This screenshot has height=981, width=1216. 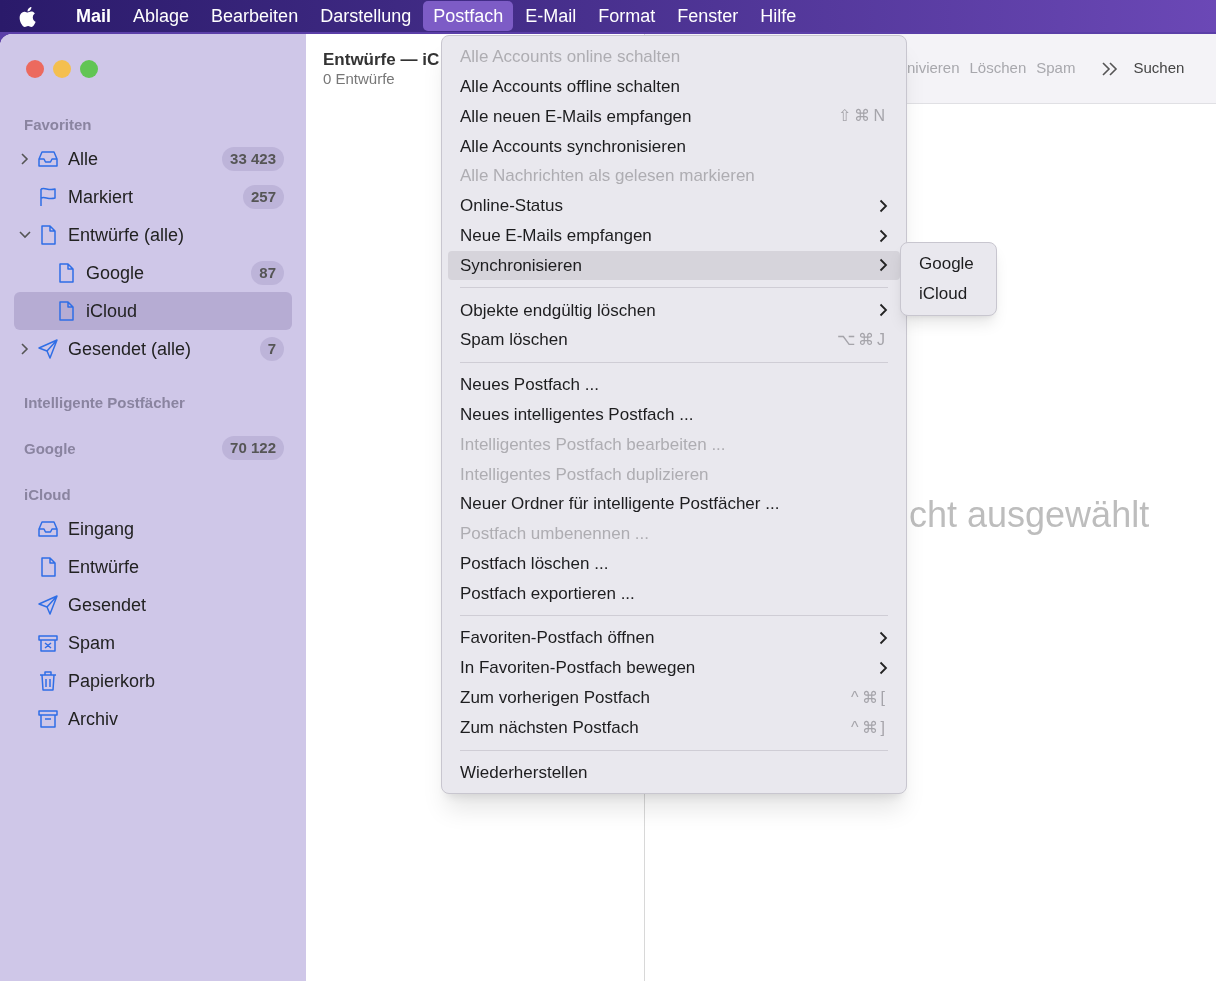 What do you see at coordinates (674, 727) in the screenshot?
I see `menu-item: Zum nächsten Postfach ^⌘]` at bounding box center [674, 727].